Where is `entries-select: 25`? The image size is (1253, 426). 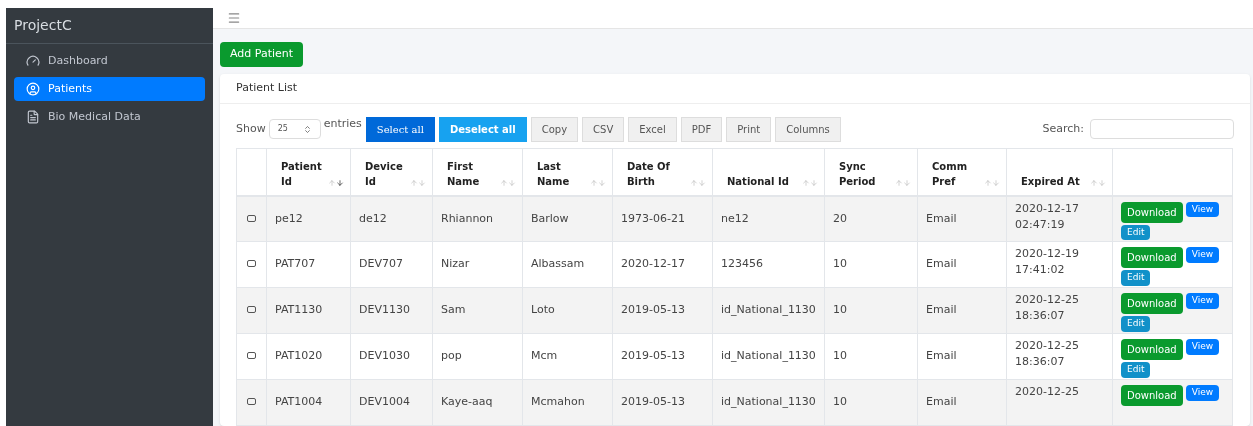
entries-select: 25 is located at coordinates (294, 129).